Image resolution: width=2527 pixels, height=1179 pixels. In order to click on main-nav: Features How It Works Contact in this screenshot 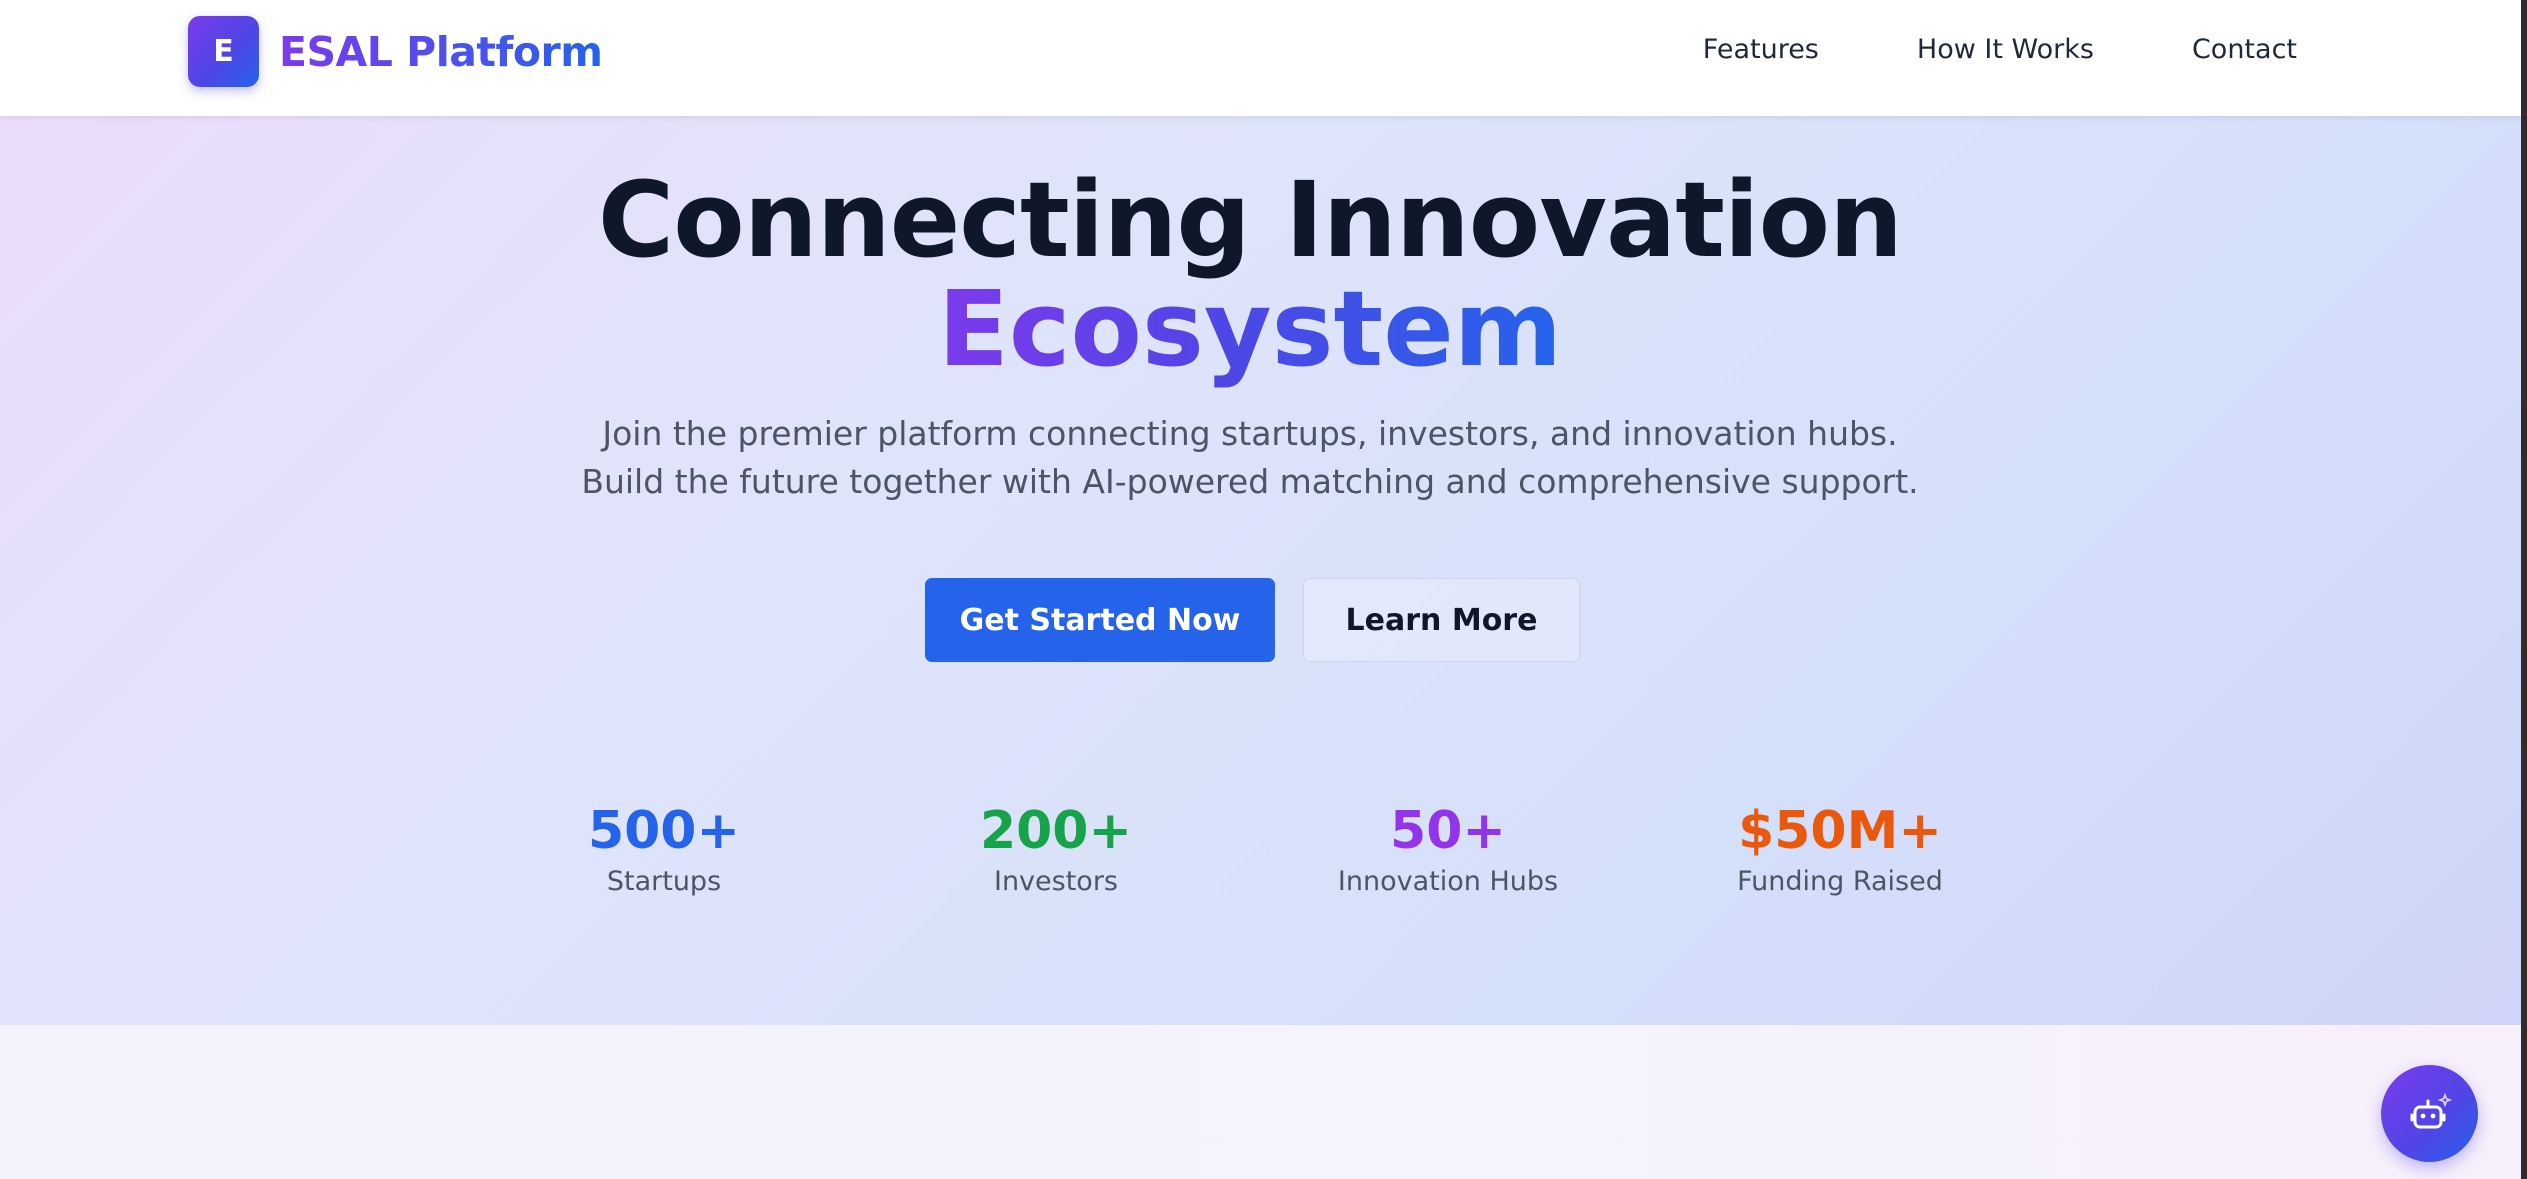, I will do `click(2000, 49)`.